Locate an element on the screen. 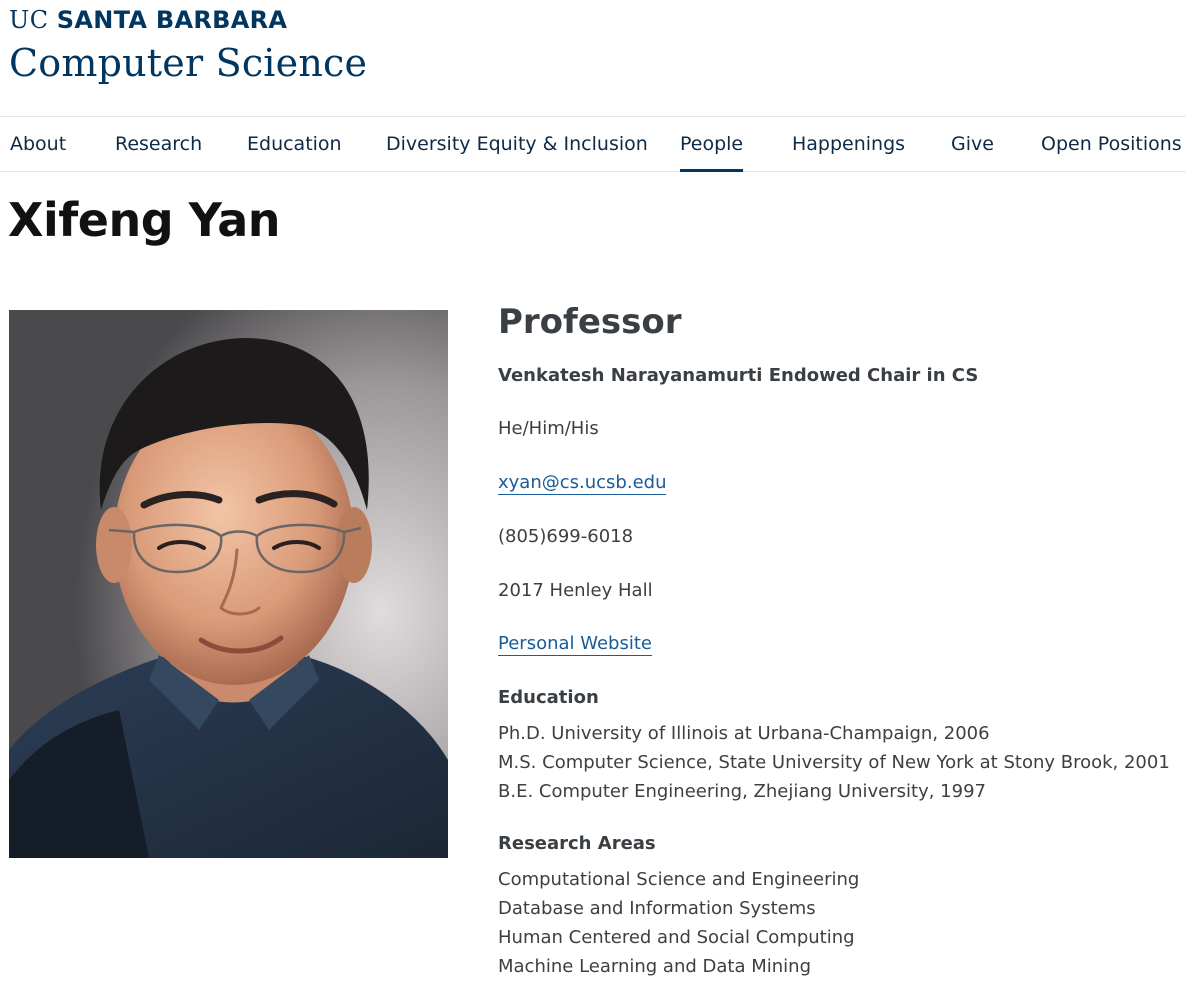 This screenshot has height=991, width=1186. department-name: Computer Science is located at coordinates (188, 63).